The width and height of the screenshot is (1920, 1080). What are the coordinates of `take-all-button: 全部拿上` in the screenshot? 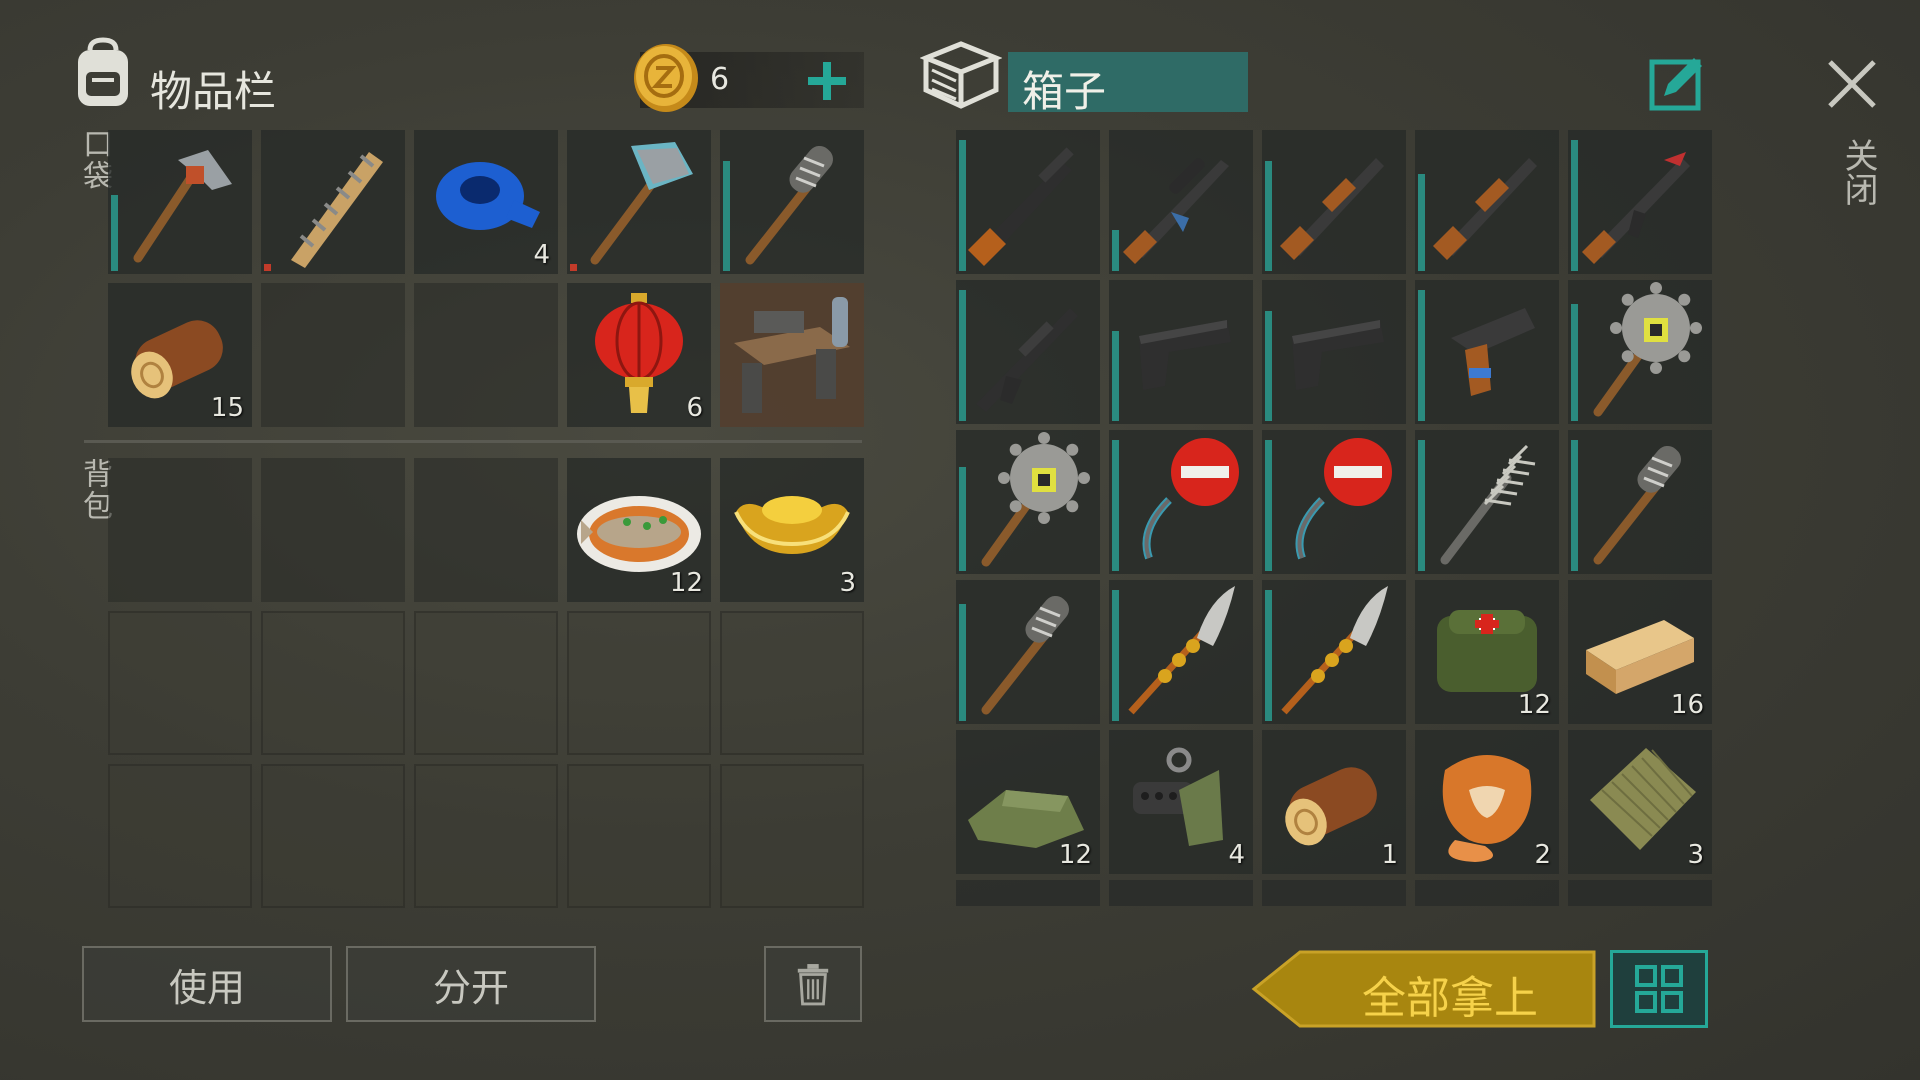 It's located at (1423, 989).